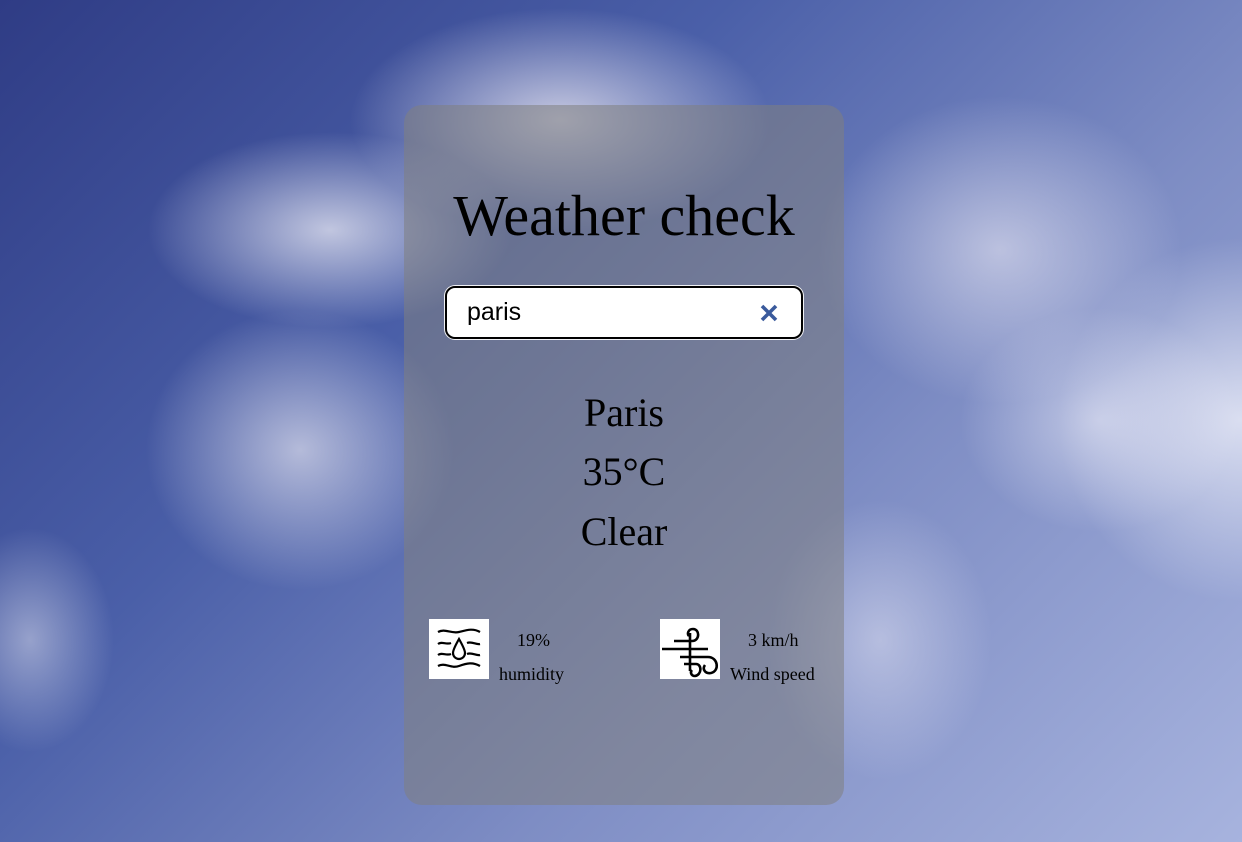 This screenshot has height=842, width=1242. I want to click on search-box, so click(624, 312).